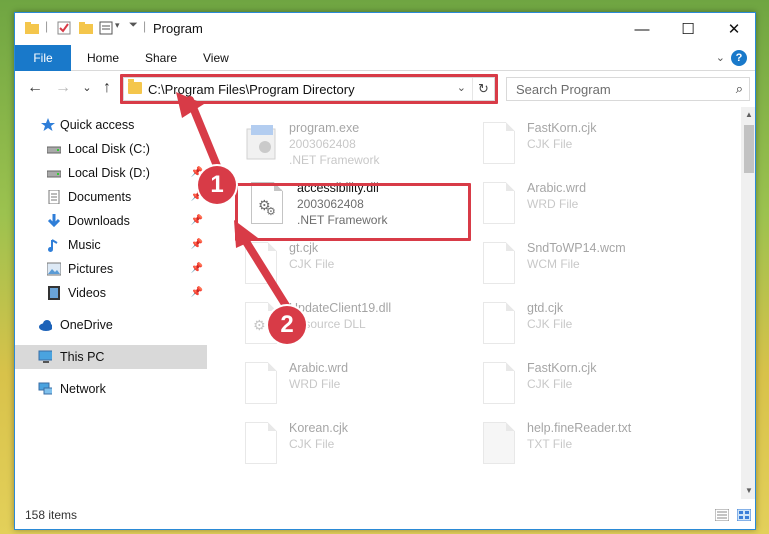 This screenshot has height=534, width=769. What do you see at coordinates (322, 144) in the screenshot?
I see `file-version: 2003062408` at bounding box center [322, 144].